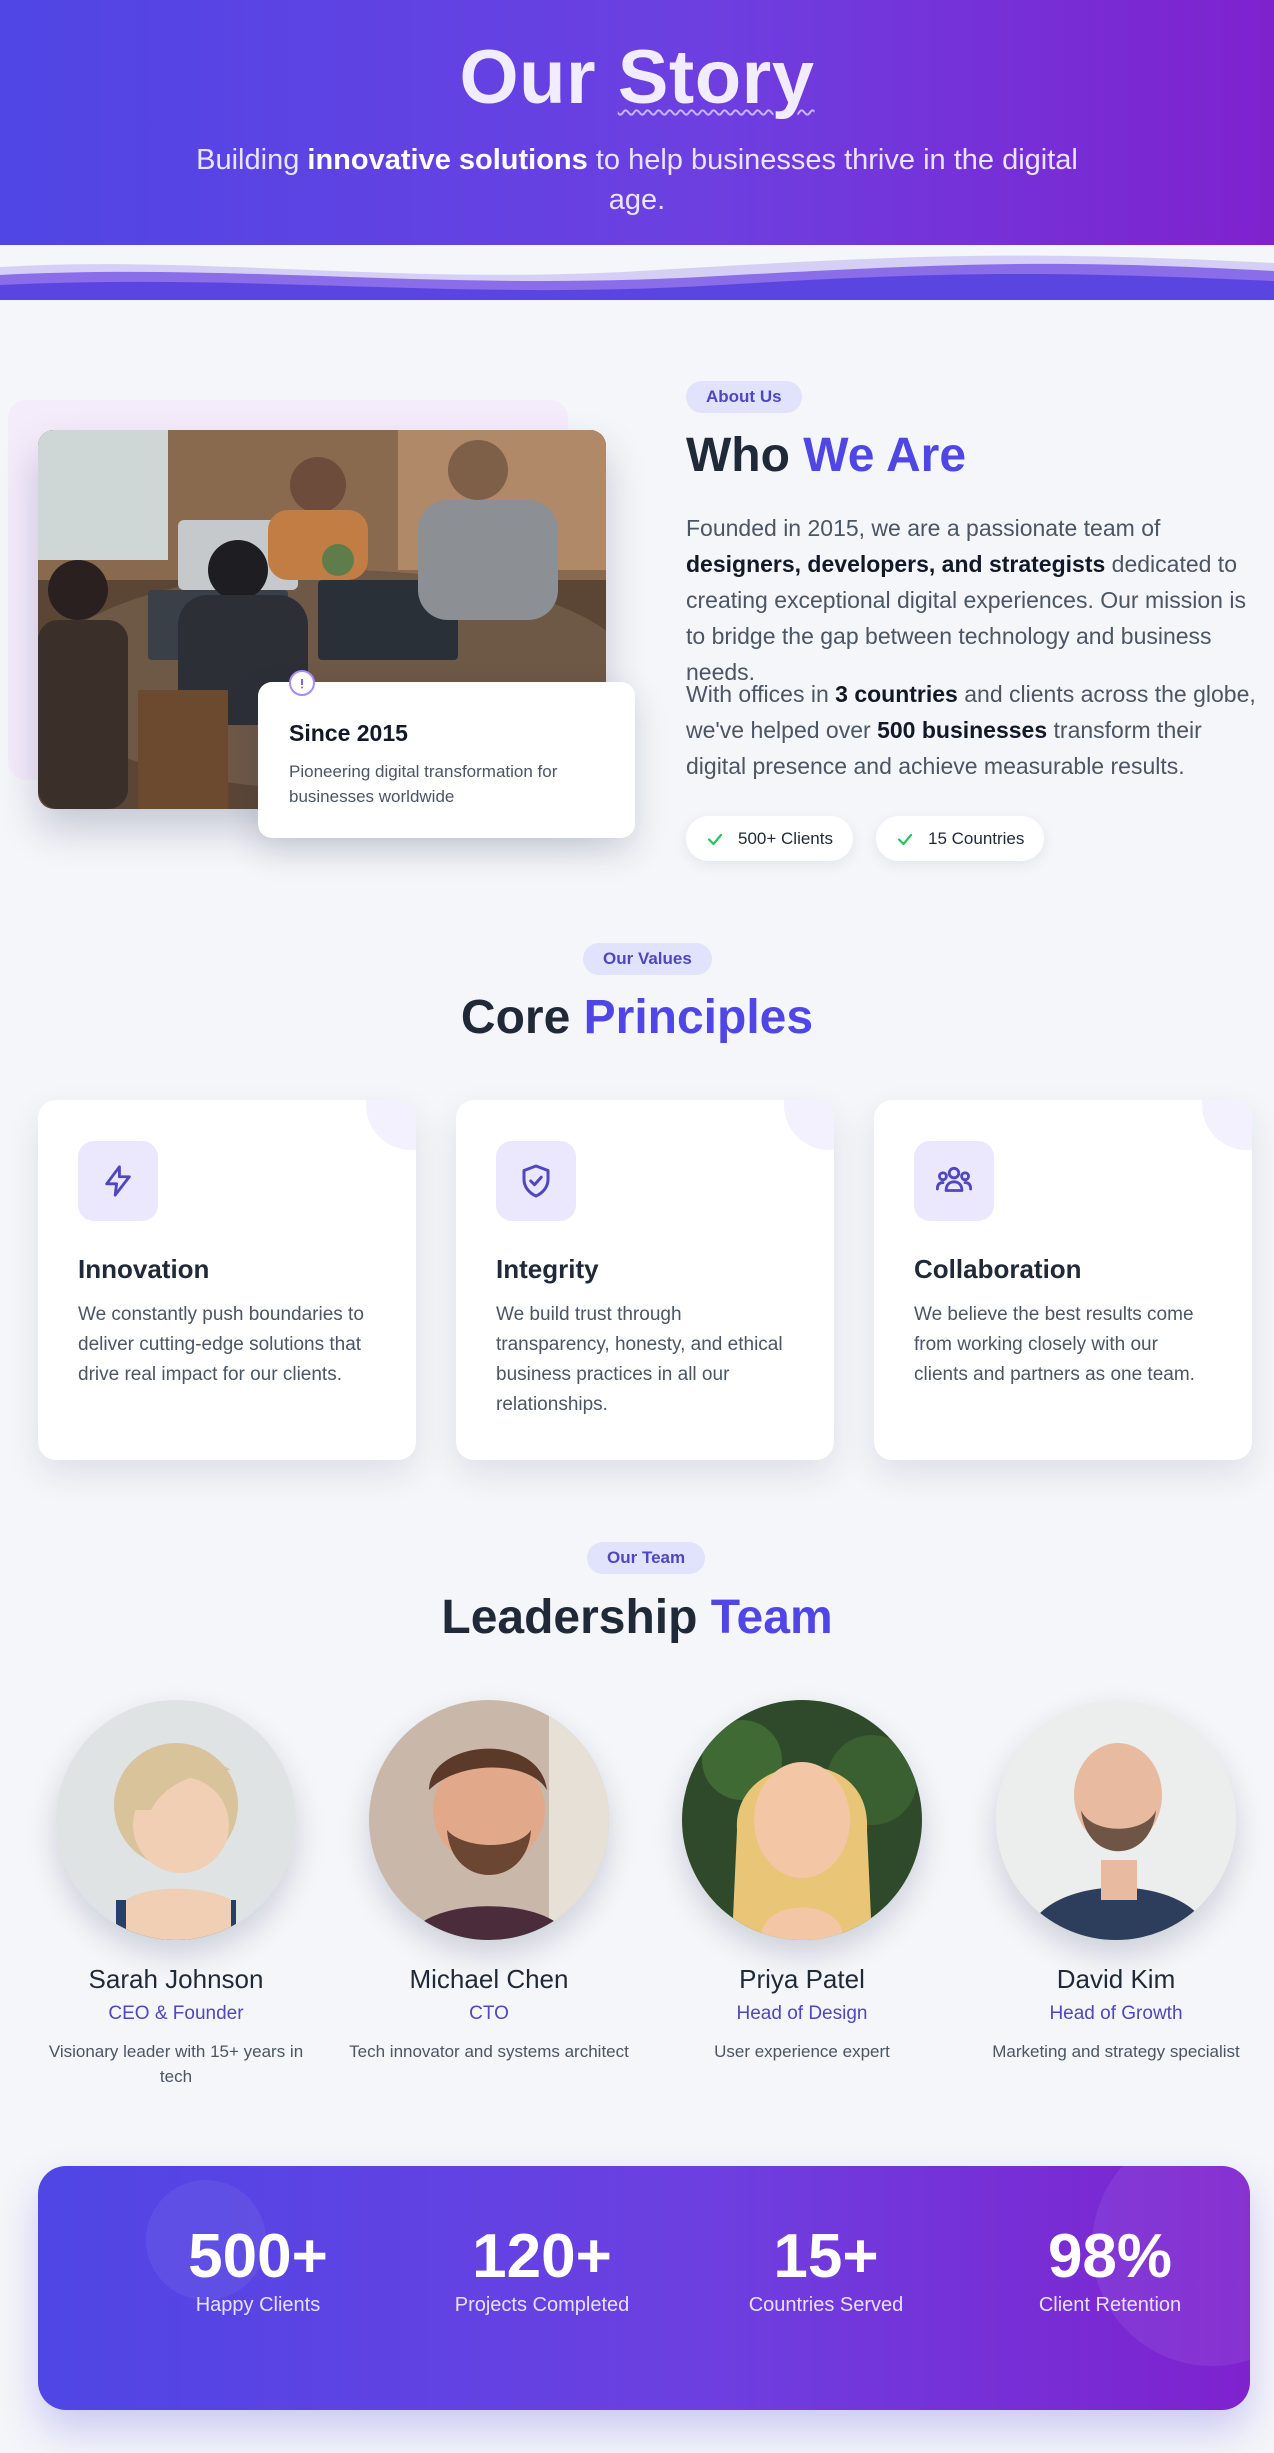 The width and height of the screenshot is (1274, 2453). What do you see at coordinates (576, 1617) in the screenshot?
I see `team-title-part: Leadership` at bounding box center [576, 1617].